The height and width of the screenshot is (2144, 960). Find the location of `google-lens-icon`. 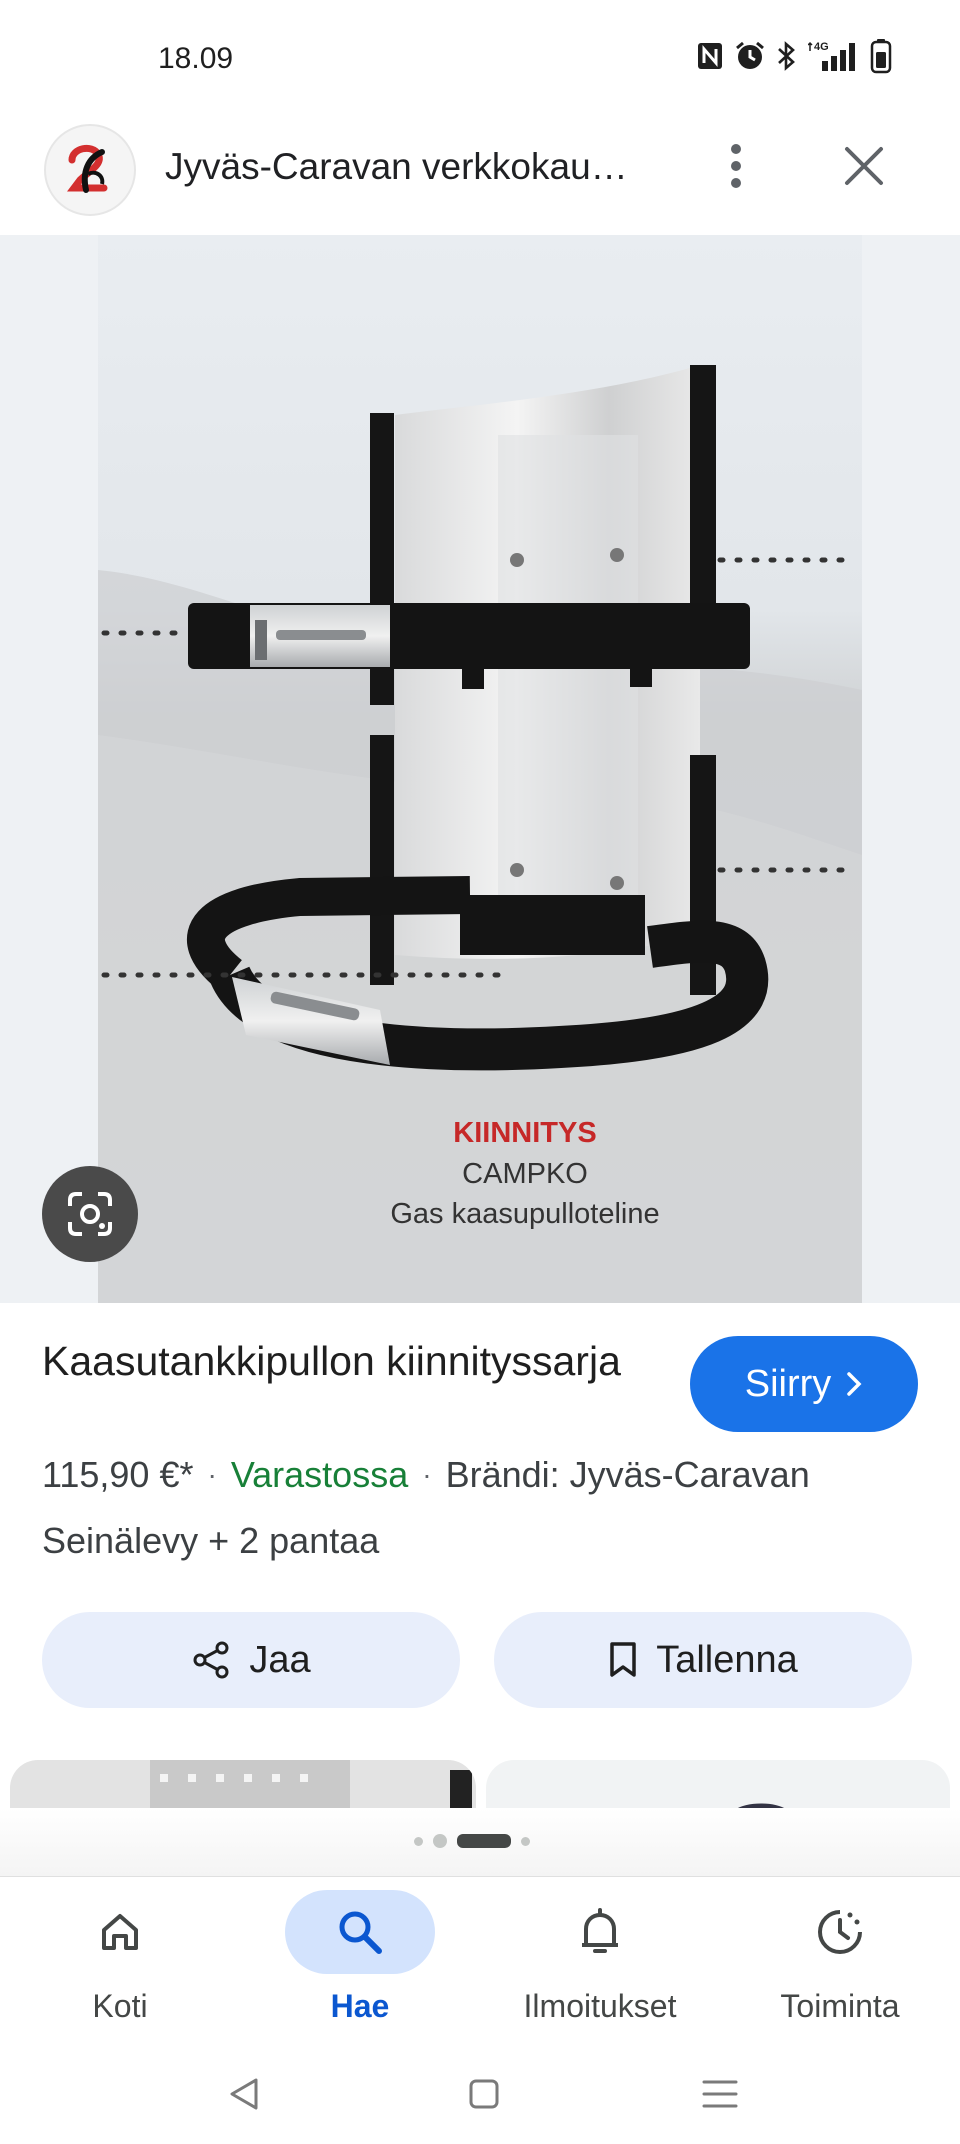

google-lens-icon is located at coordinates (90, 1214).